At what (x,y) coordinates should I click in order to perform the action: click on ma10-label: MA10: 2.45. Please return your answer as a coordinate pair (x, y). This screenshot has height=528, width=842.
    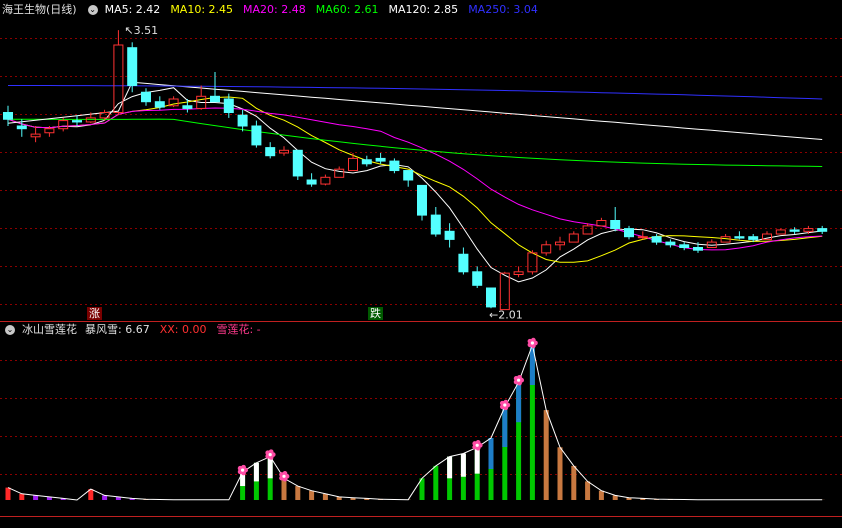
    Looking at the image, I should click on (202, 9).